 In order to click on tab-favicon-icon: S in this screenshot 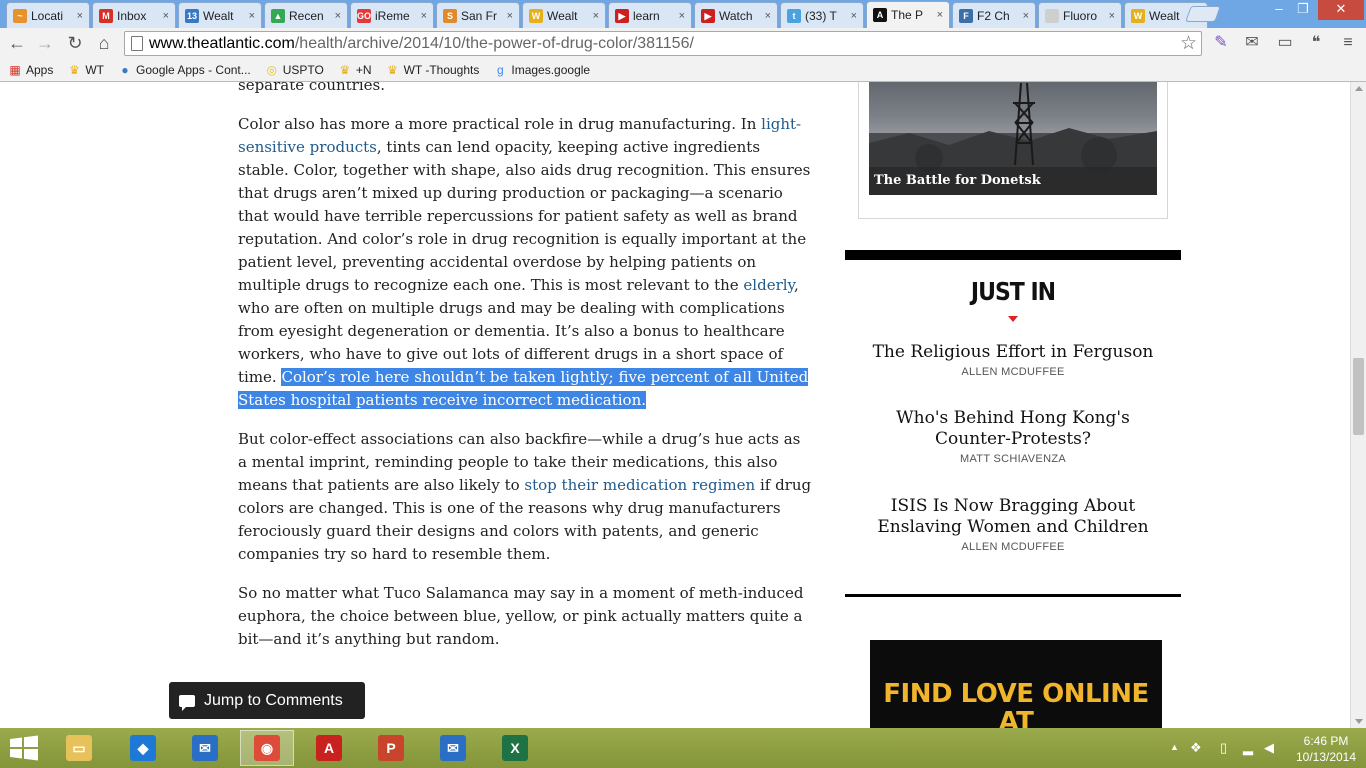, I will do `click(450, 15)`.